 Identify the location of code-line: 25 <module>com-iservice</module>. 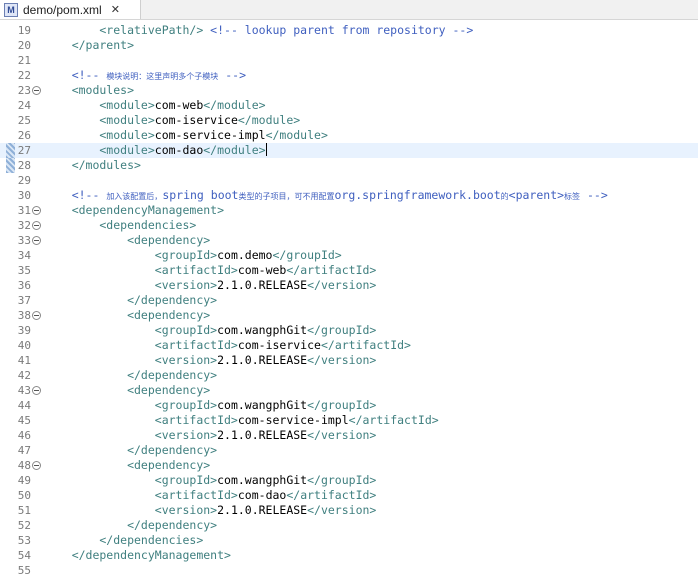
(349, 120).